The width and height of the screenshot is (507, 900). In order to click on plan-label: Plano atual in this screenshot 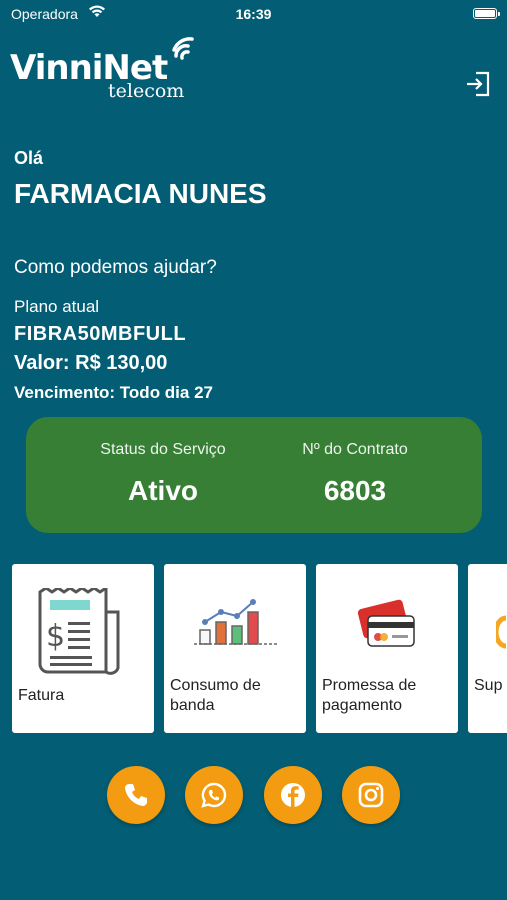, I will do `click(57, 306)`.